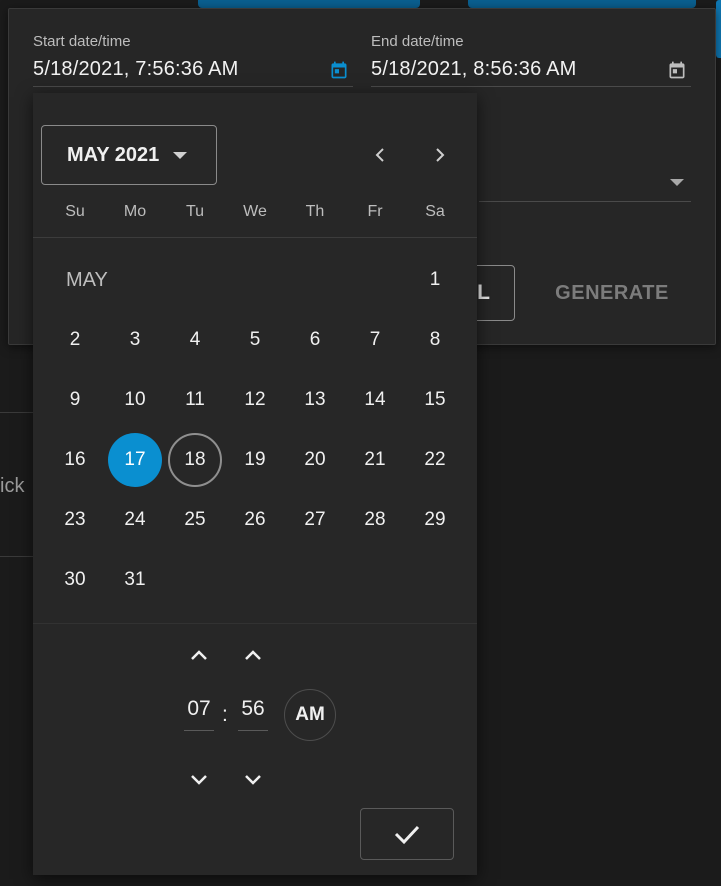 Image resolution: width=721 pixels, height=886 pixels. Describe the element at coordinates (87, 280) in the screenshot. I see `calendar-month-label: MAY` at that location.